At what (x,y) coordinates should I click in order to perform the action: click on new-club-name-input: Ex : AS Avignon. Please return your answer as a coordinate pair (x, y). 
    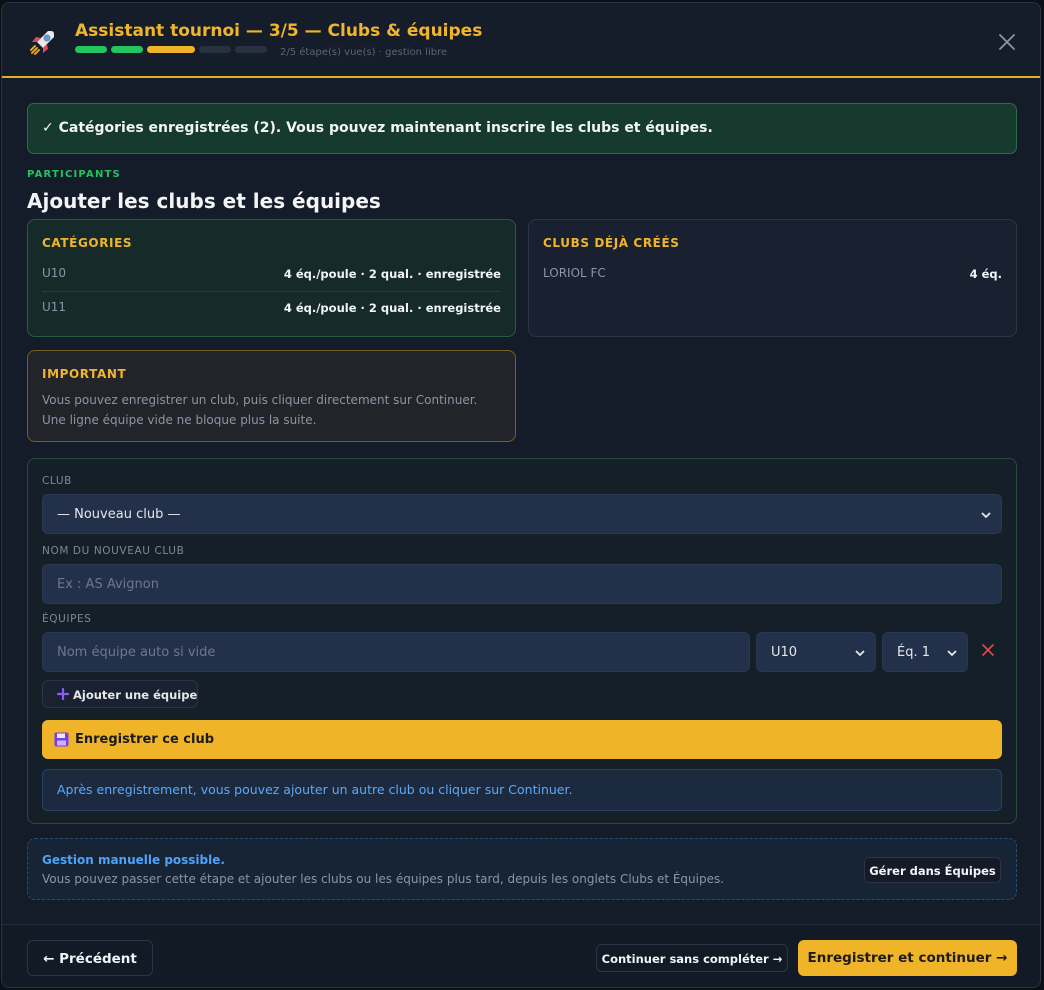
    Looking at the image, I should click on (522, 584).